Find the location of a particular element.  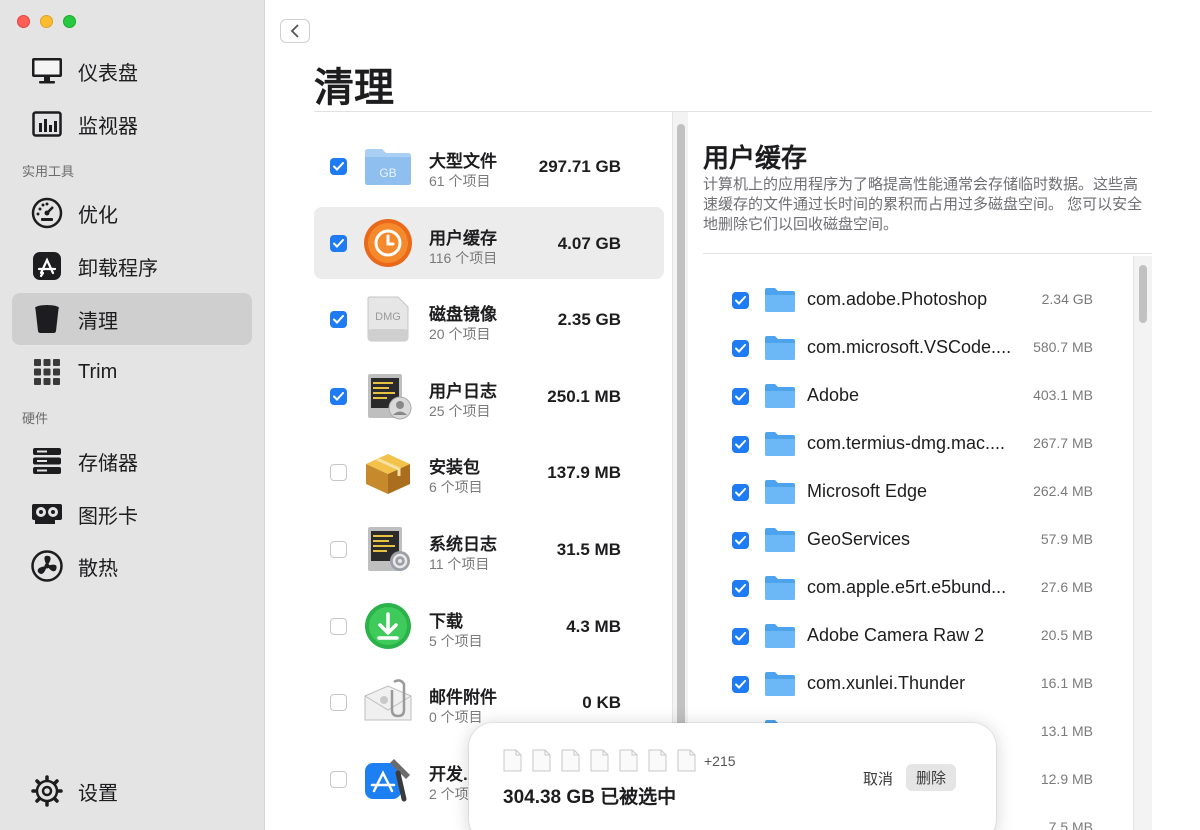

back-button is located at coordinates (295, 31).